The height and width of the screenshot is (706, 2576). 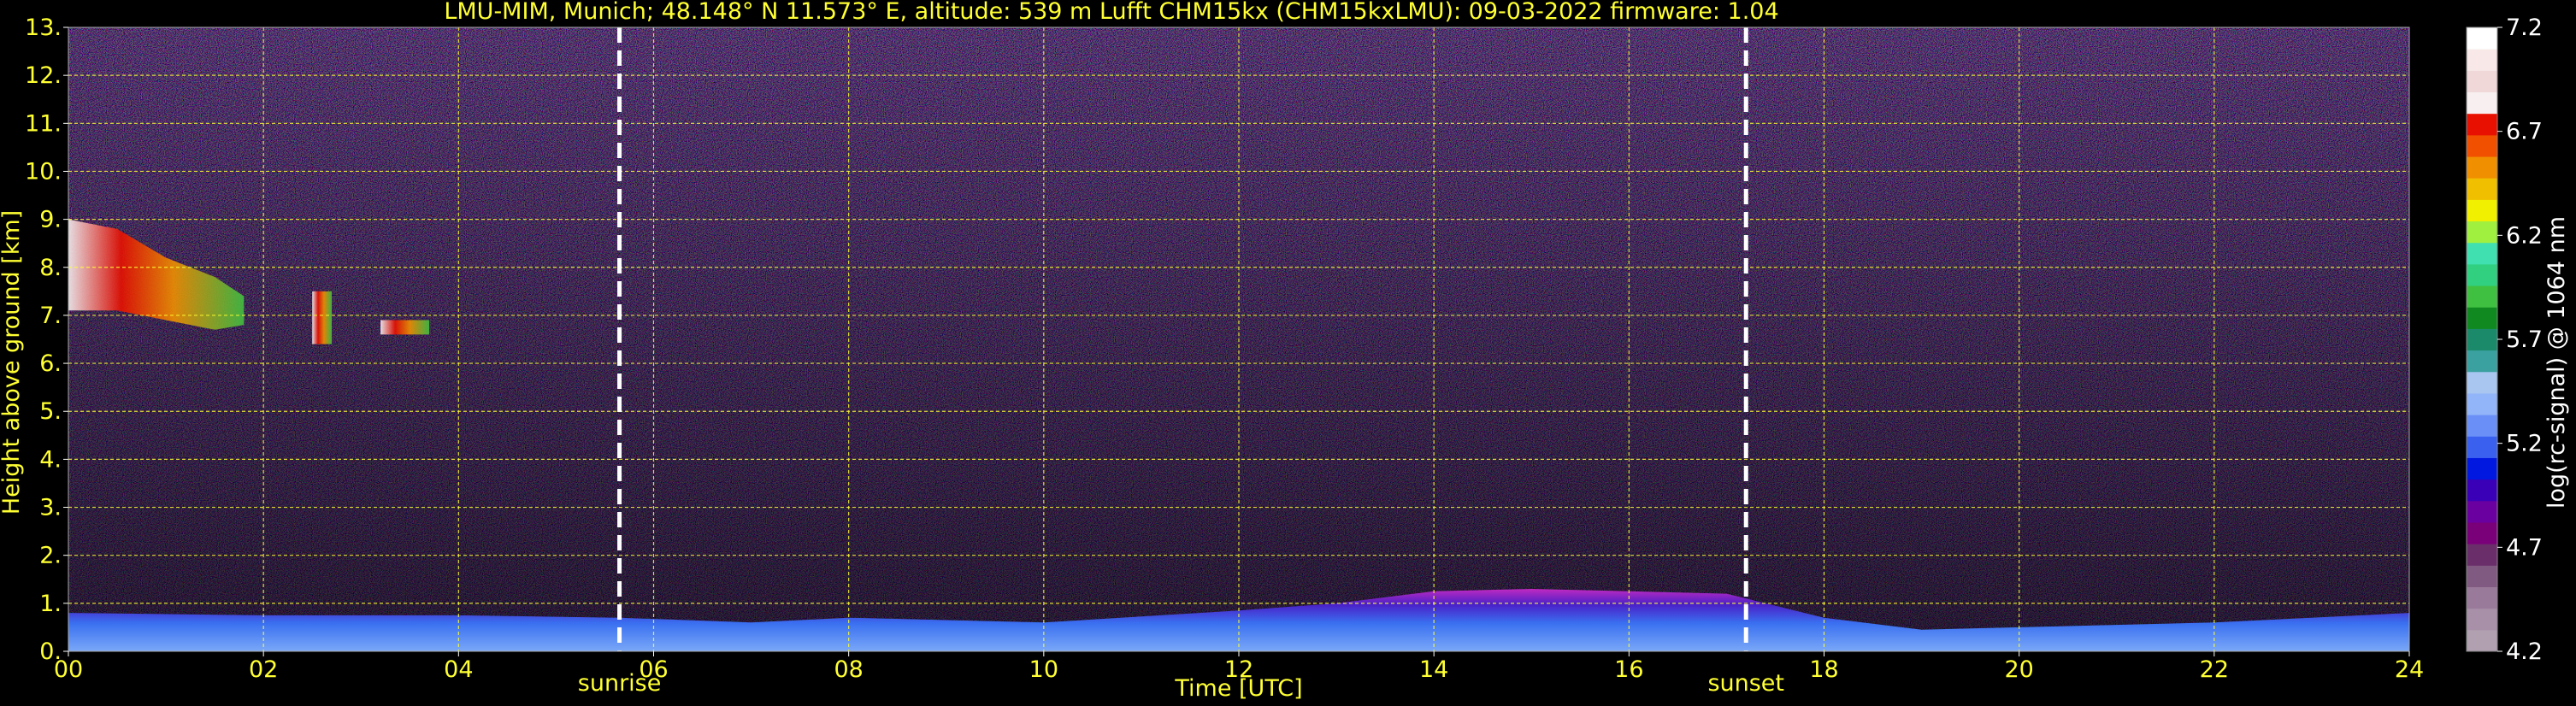 I want to click on y-tick-label: 4., so click(x=51, y=459).